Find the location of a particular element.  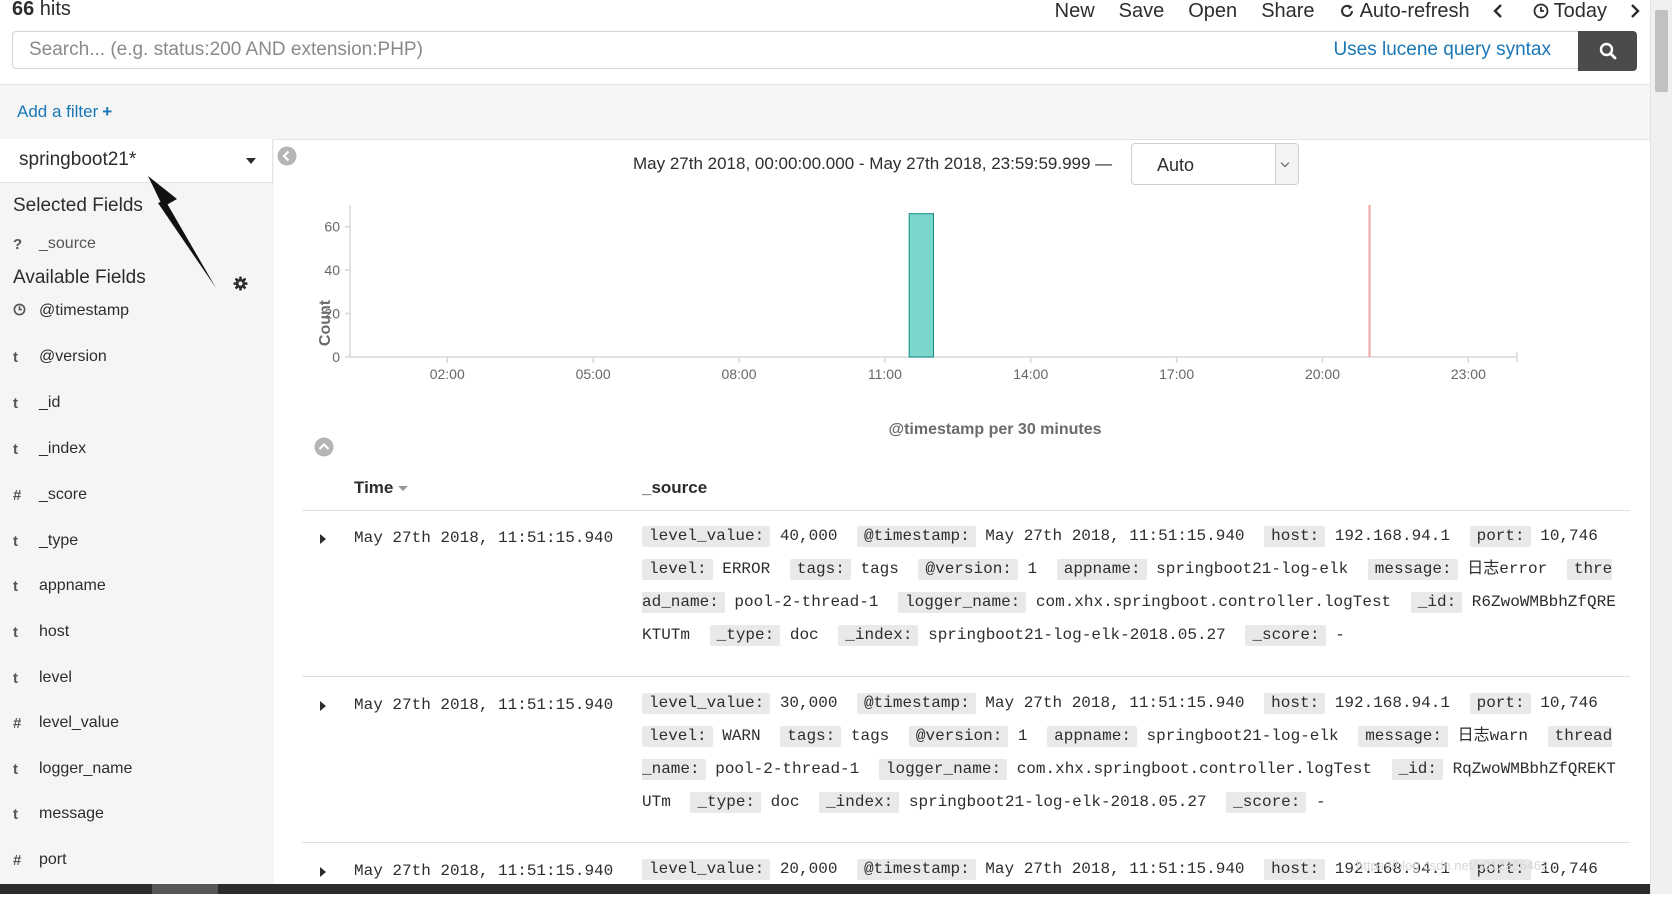

x-tick-label: 11:00 is located at coordinates (885, 374).